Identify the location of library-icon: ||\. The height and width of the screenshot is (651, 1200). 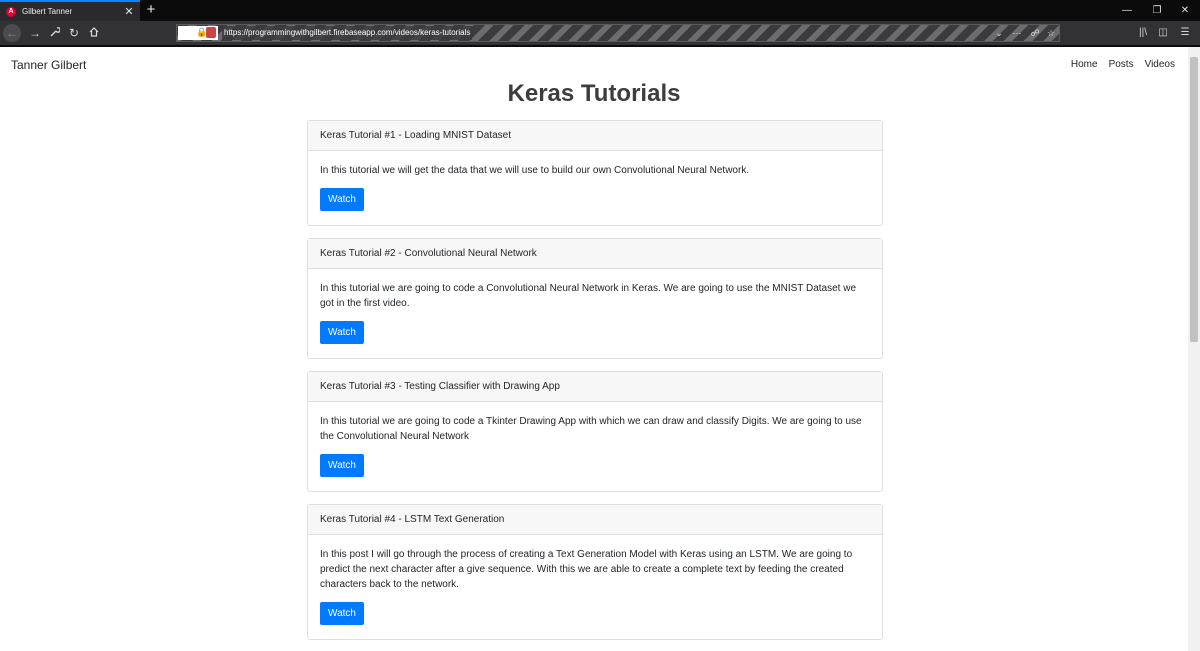
(1143, 33).